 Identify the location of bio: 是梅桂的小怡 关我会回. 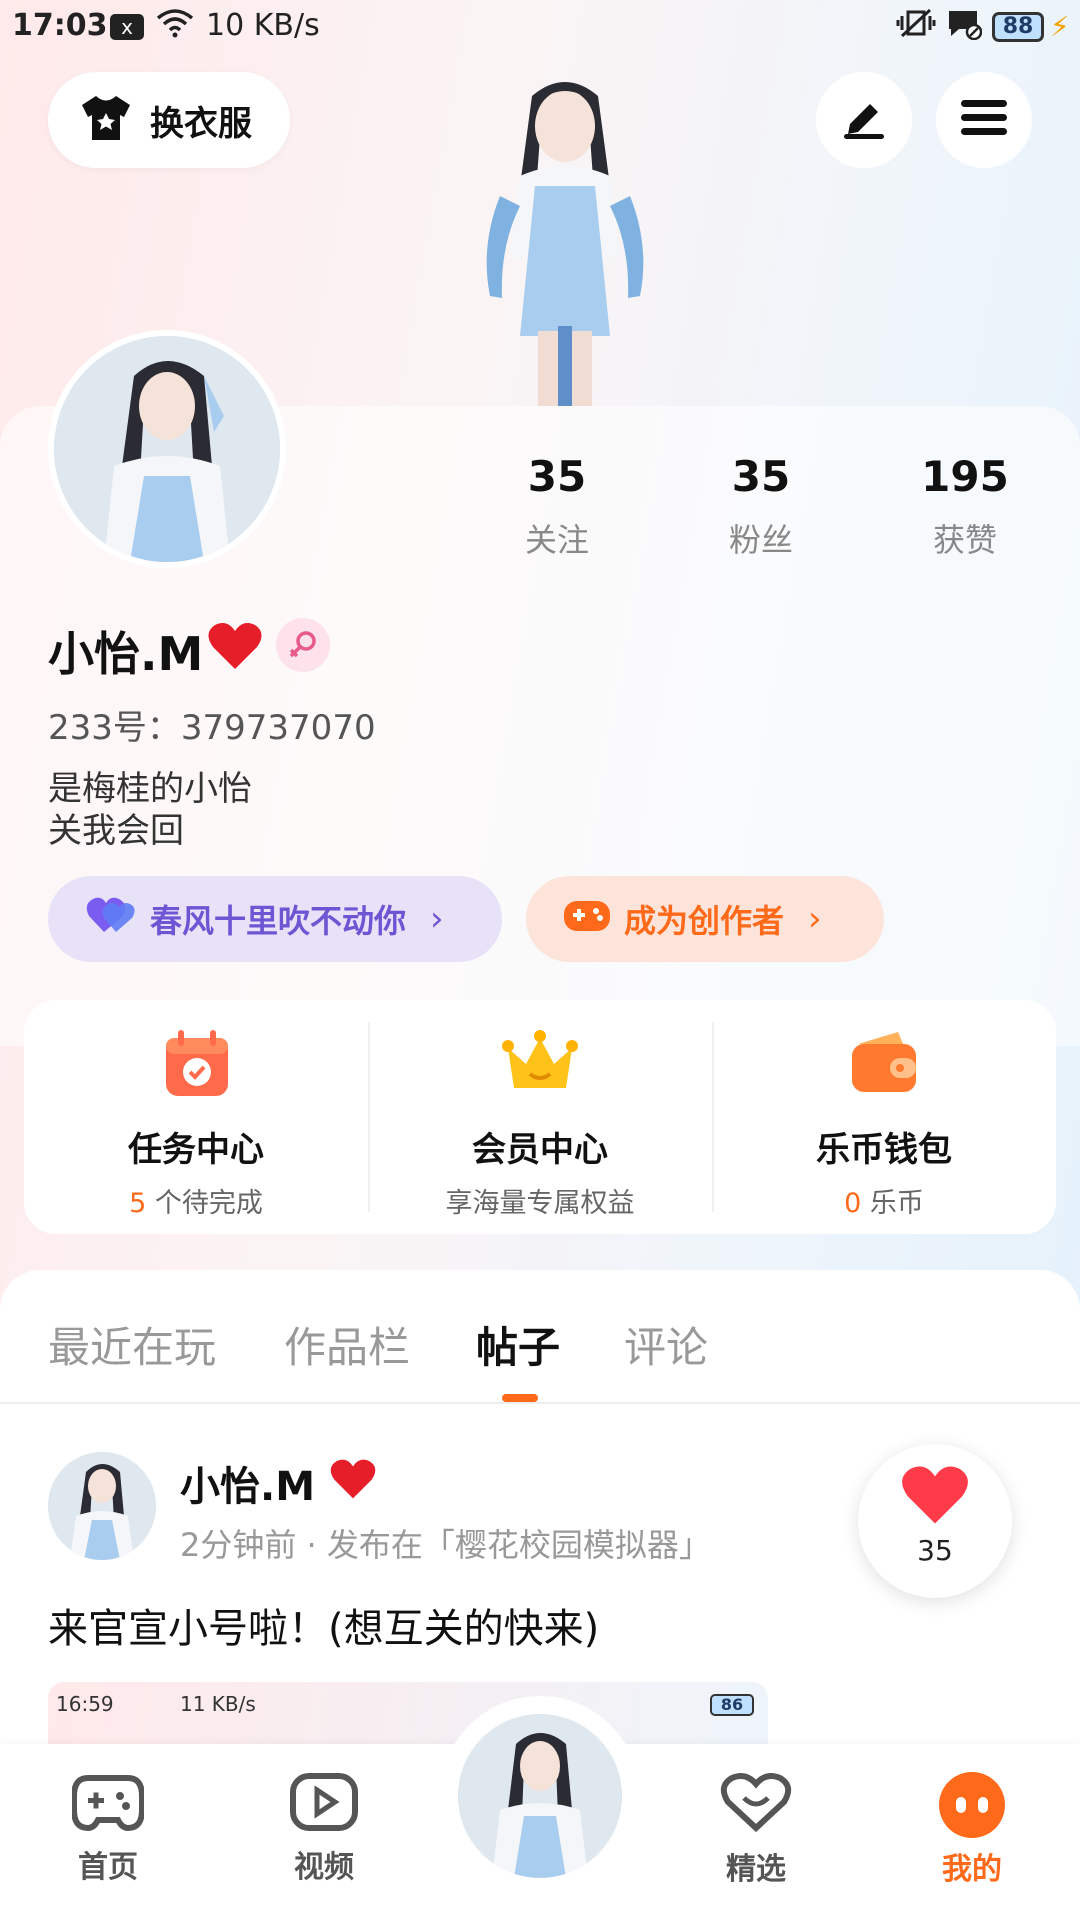
(150, 810).